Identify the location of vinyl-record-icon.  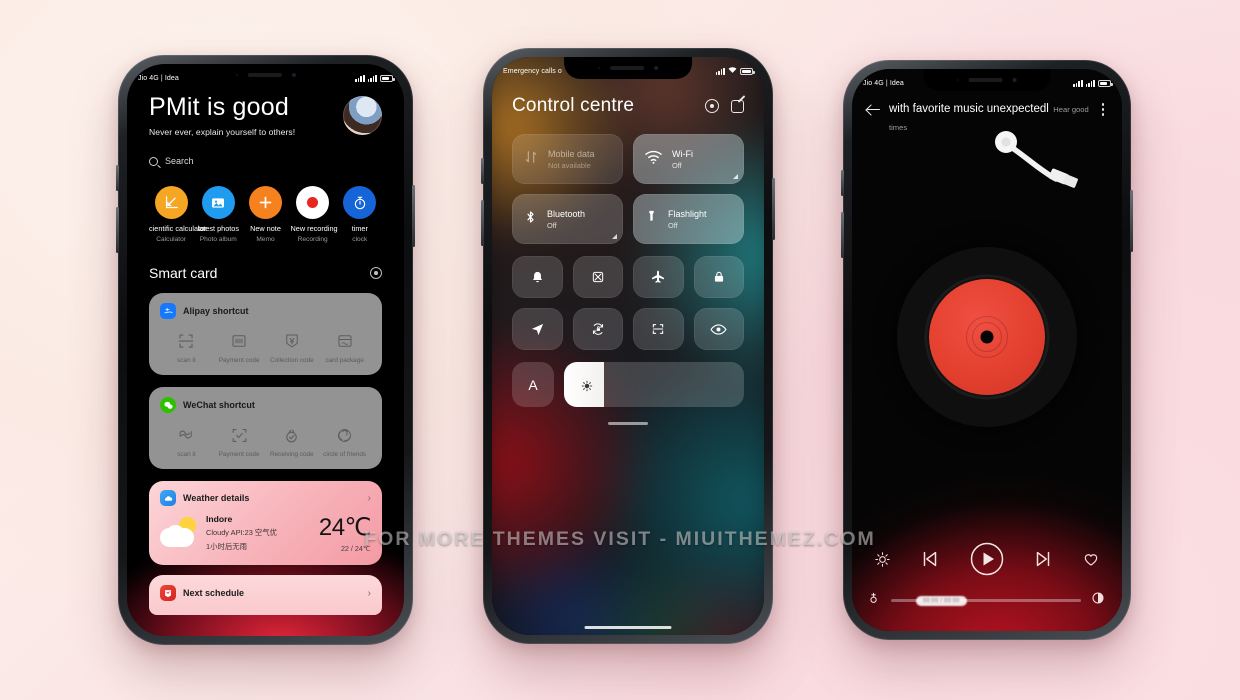
(987, 337).